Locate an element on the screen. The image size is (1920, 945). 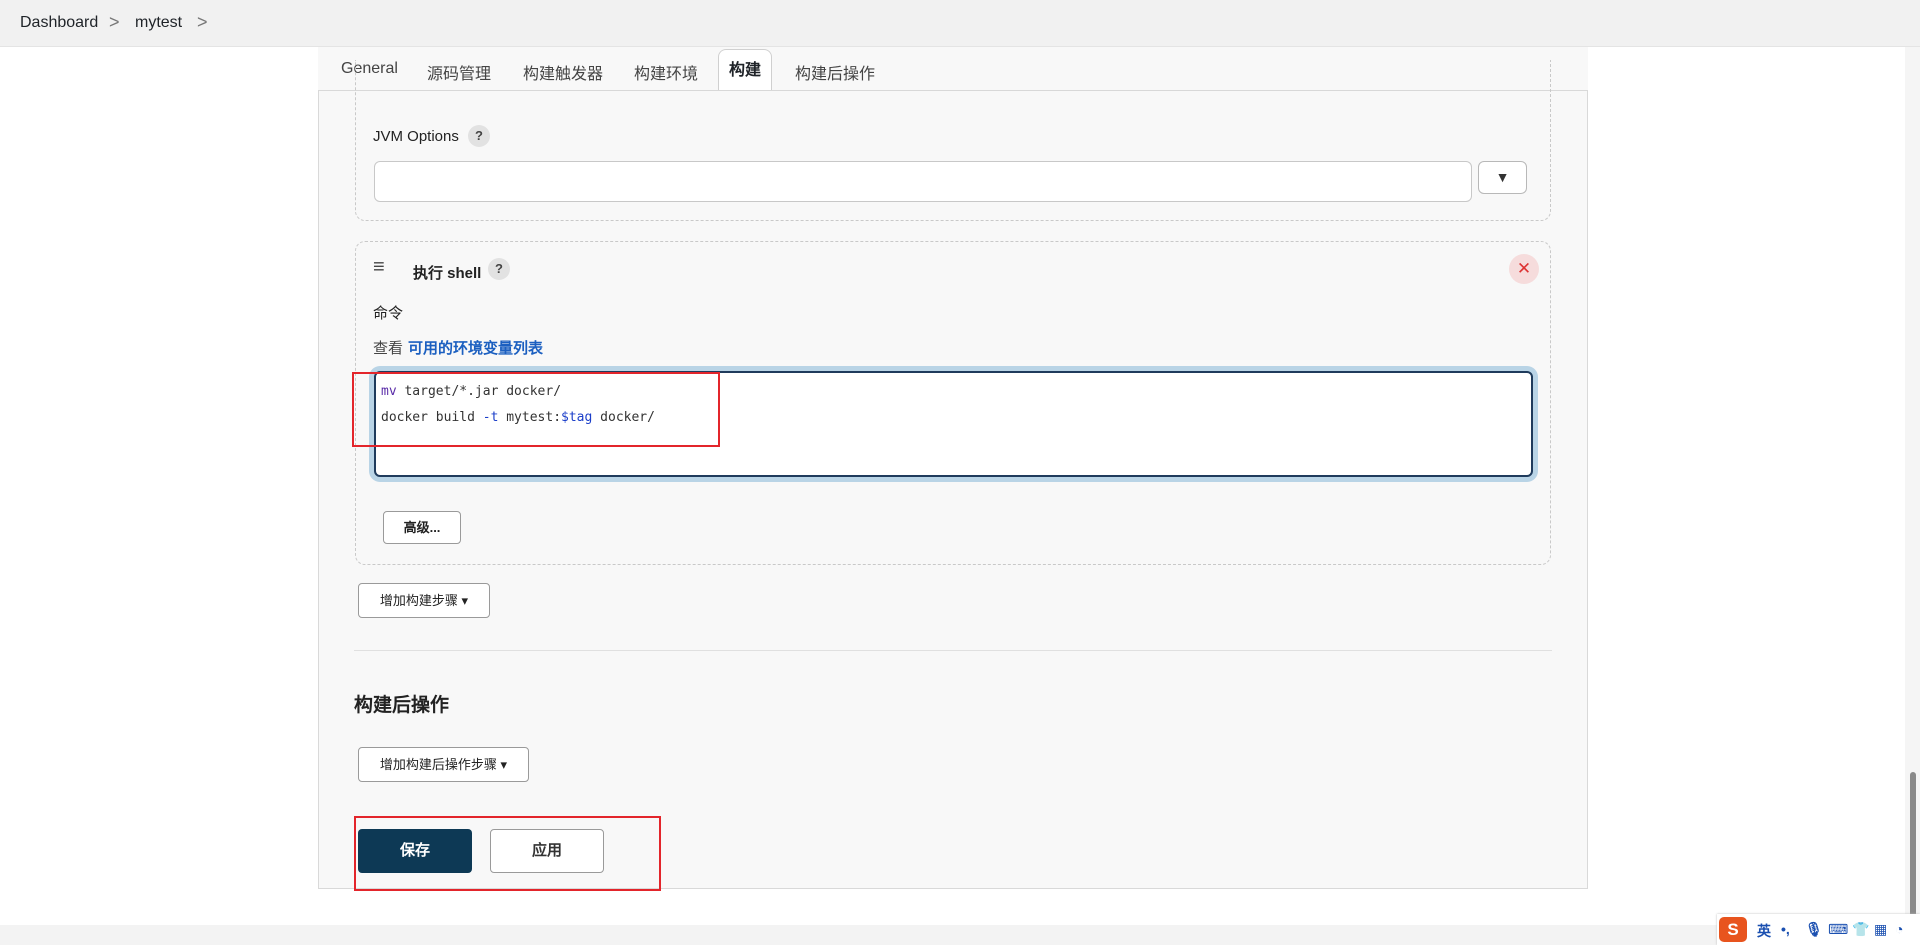
env-vars-prefix: 查看 is located at coordinates (388, 348).